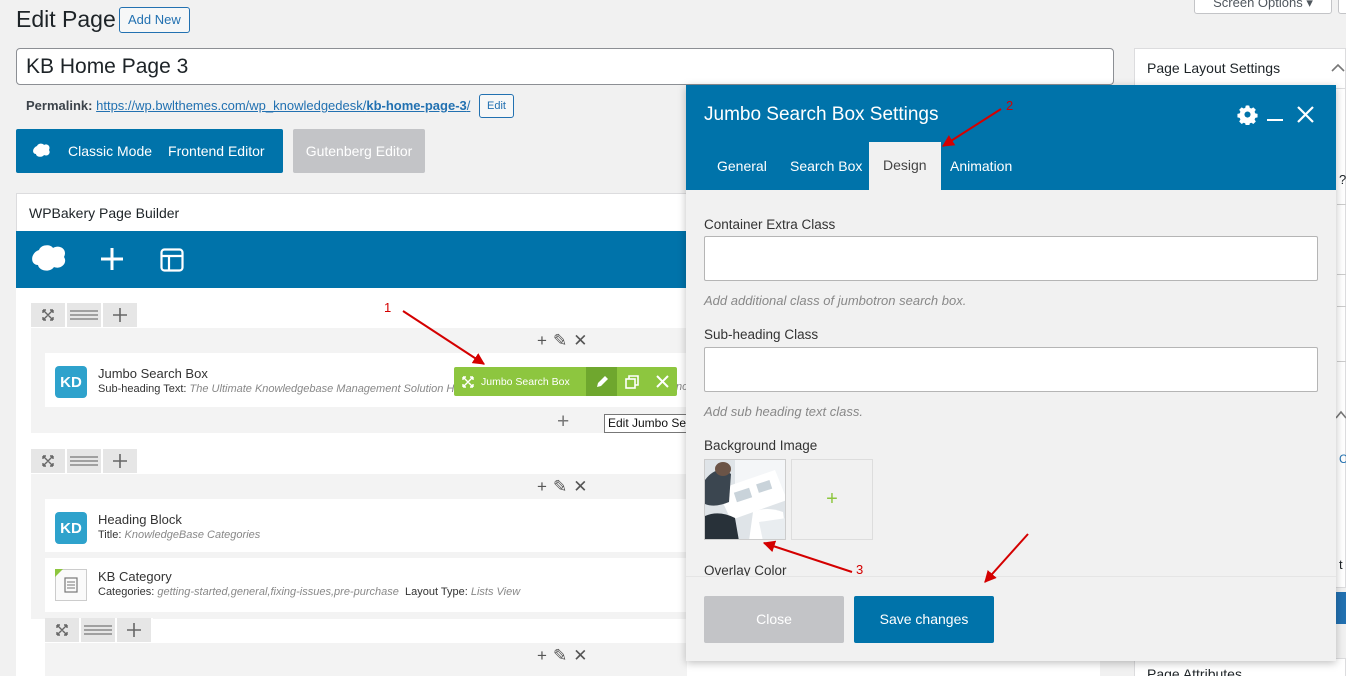 This screenshot has height=676, width=1346. Describe the element at coordinates (388, 307) in the screenshot. I see `annotation-label-1: 1` at that location.